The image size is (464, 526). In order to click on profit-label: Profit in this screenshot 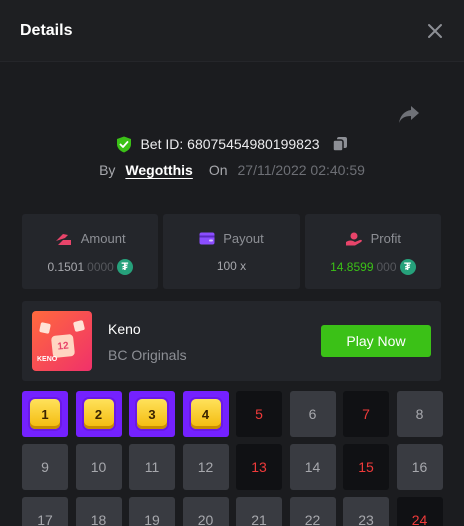, I will do `click(385, 238)`.